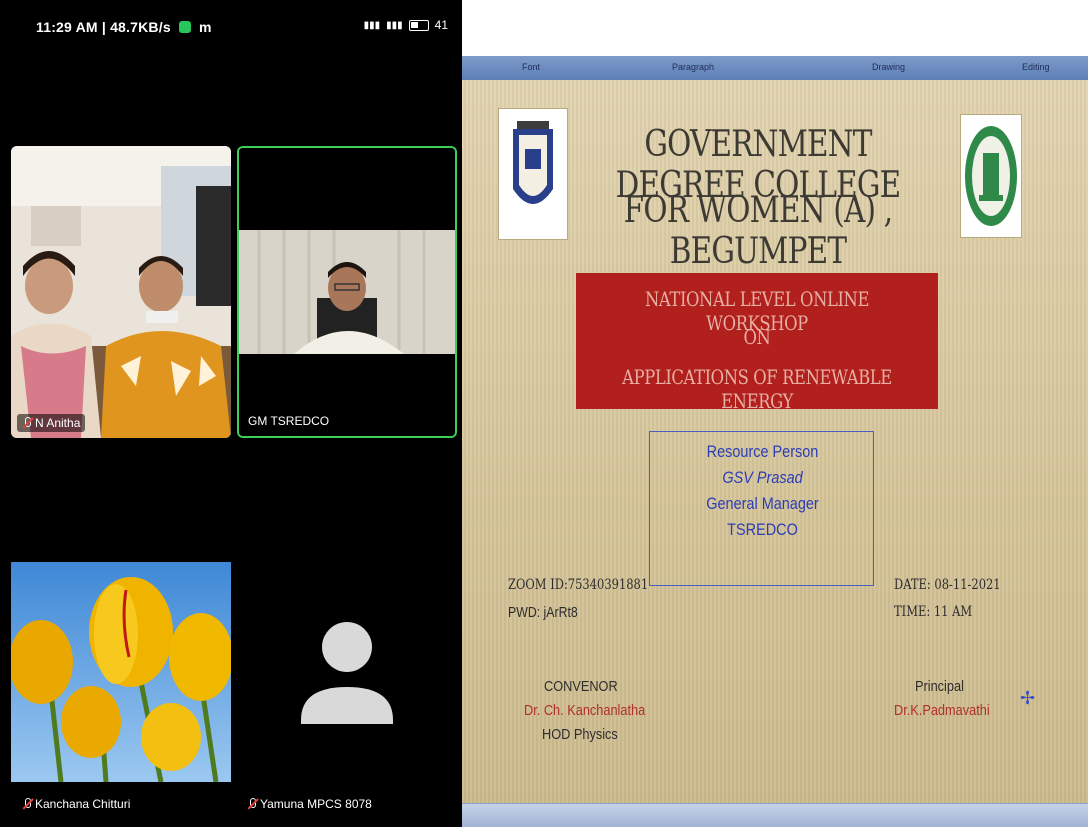 The image size is (1088, 827). Describe the element at coordinates (316, 804) in the screenshot. I see `participant-name: Yamuna MPCS 8078` at that location.